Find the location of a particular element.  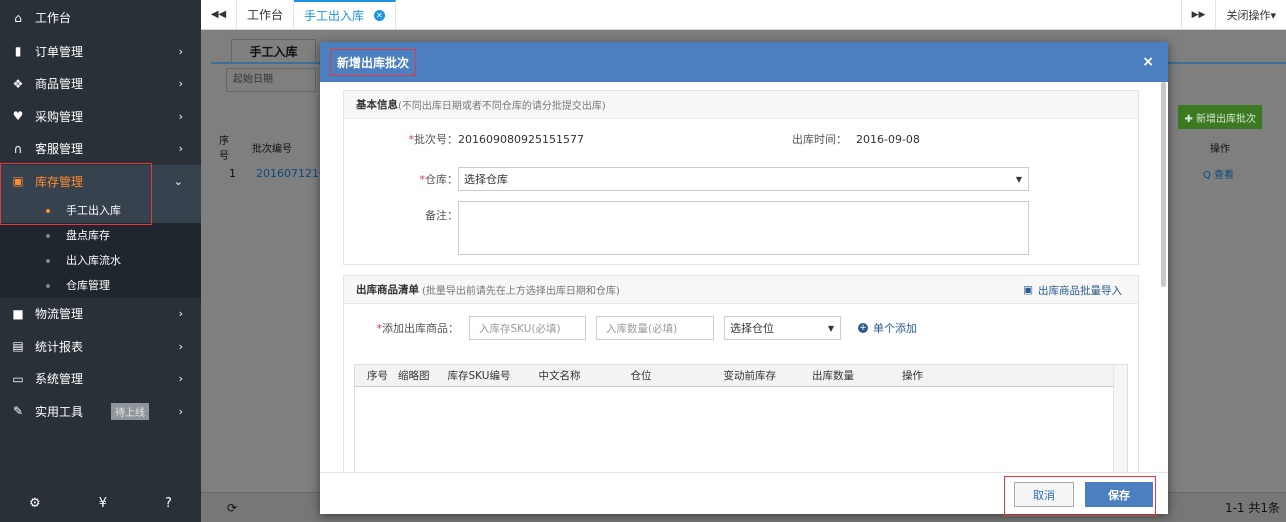

sidebar-item-home: ⌂ 工作台 is located at coordinates (100, 17).